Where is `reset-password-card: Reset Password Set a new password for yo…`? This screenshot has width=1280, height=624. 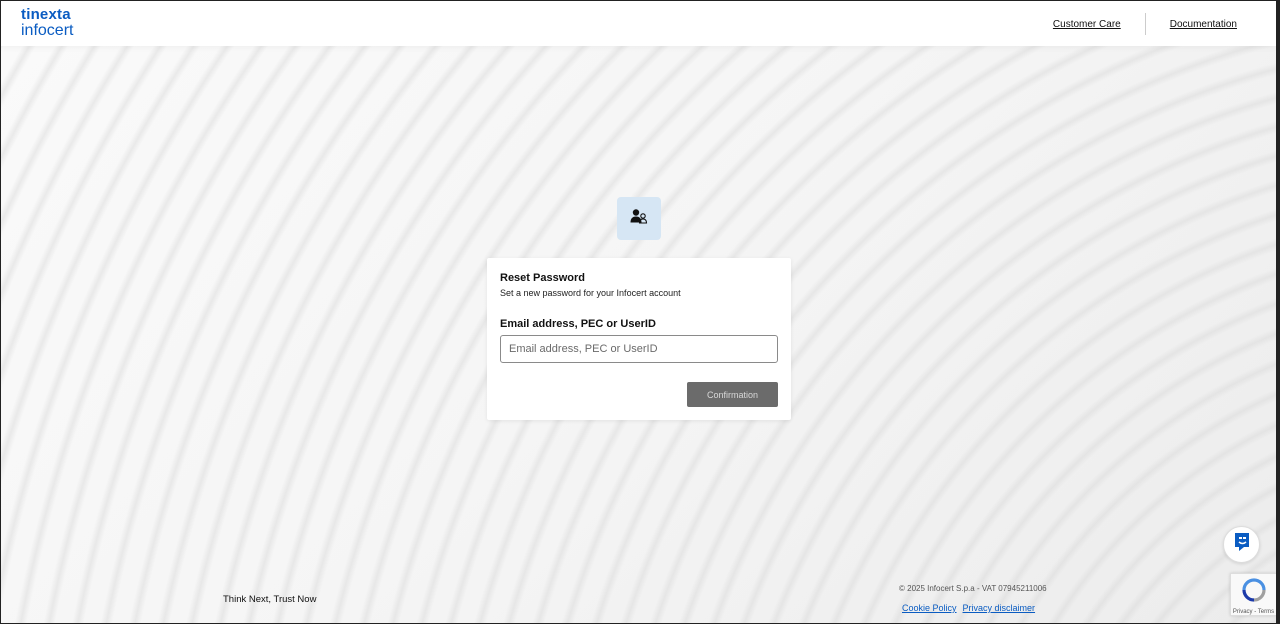 reset-password-card: Reset Password Set a new password for yo… is located at coordinates (639, 339).